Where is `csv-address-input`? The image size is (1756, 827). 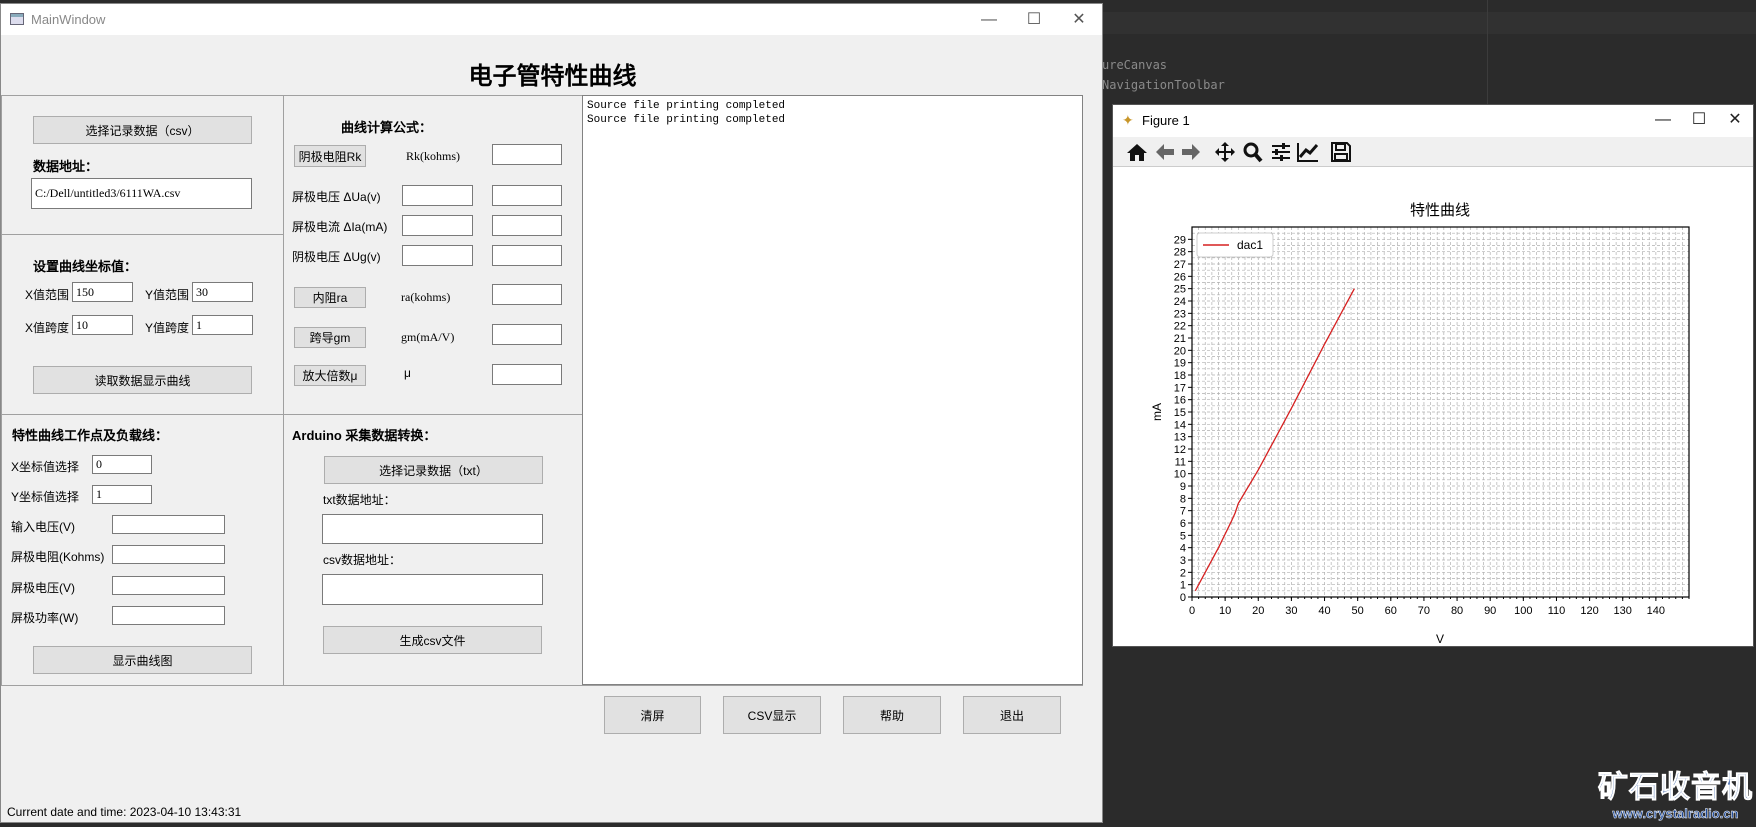
csv-address-input is located at coordinates (432, 589).